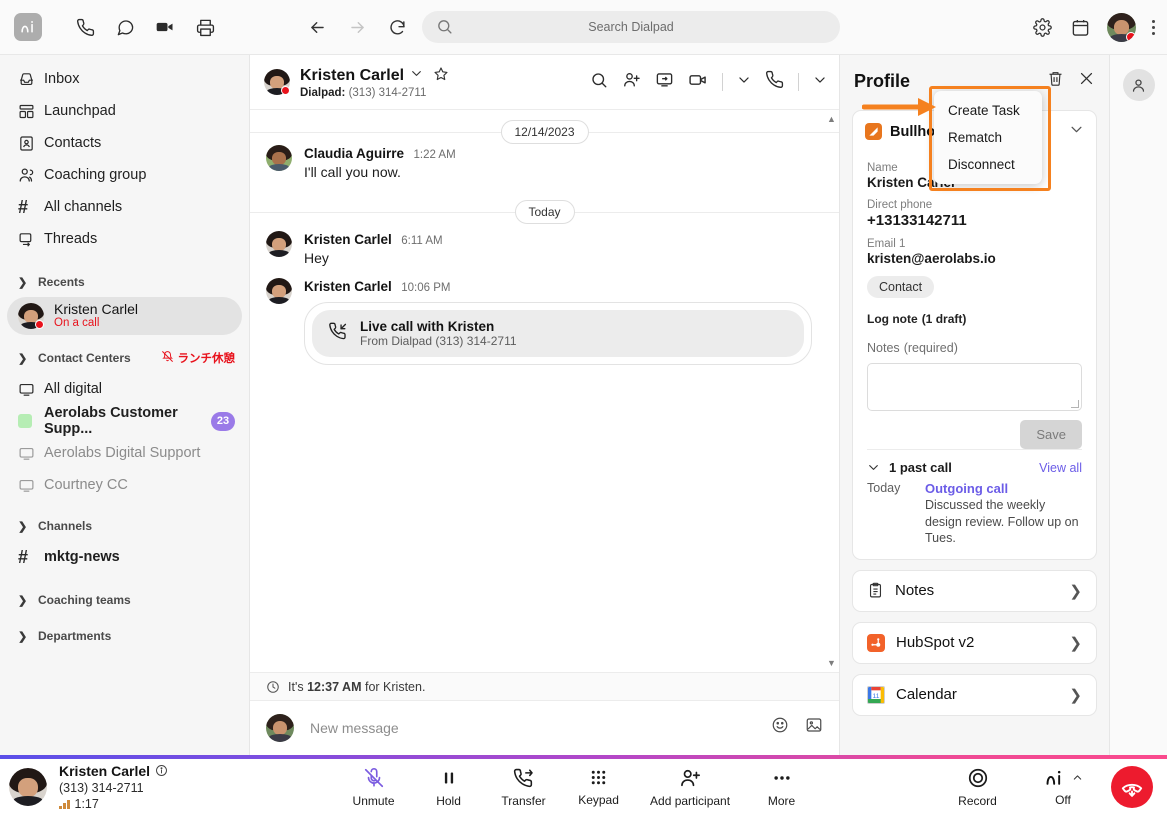  What do you see at coordinates (124, 358) in the screenshot?
I see `sidebar-group-contact-centers: ❯ Contact Centers ランチ休憩` at bounding box center [124, 358].